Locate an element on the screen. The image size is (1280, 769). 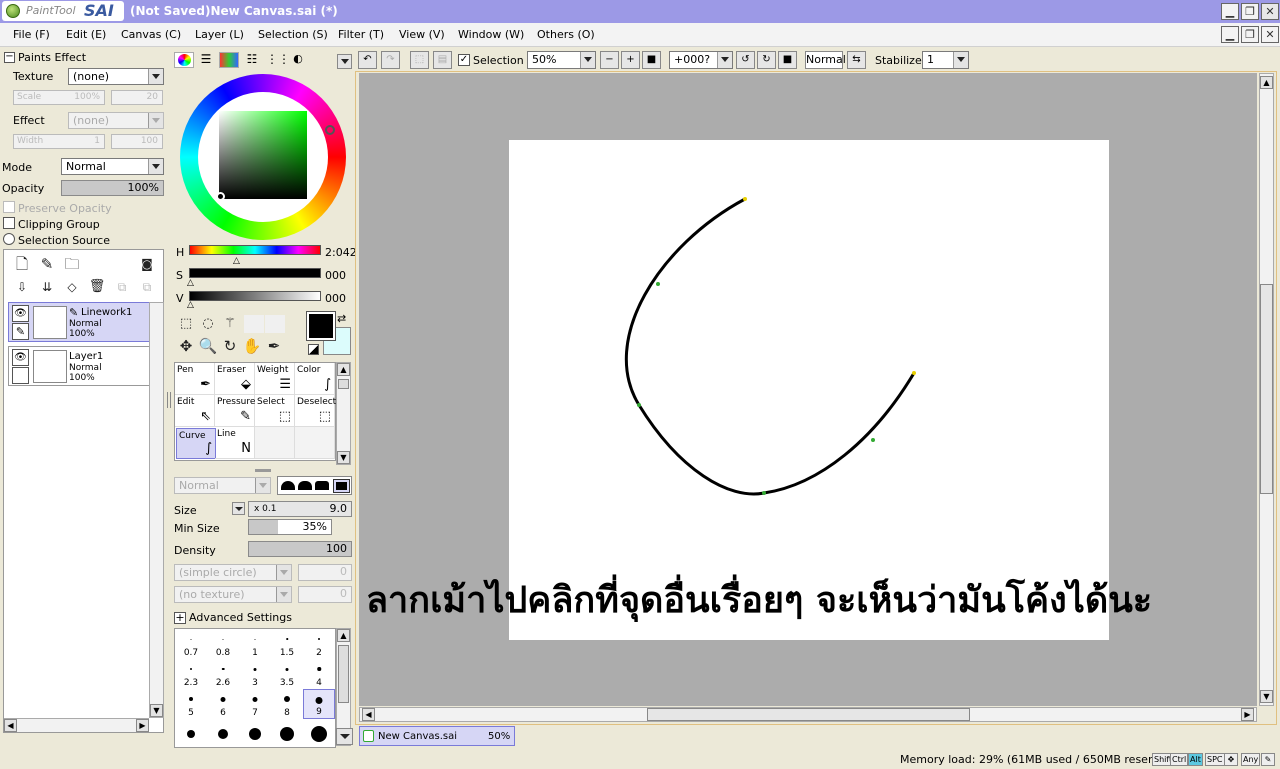
brush-size-cell: 7 is located at coordinates (255, 704).